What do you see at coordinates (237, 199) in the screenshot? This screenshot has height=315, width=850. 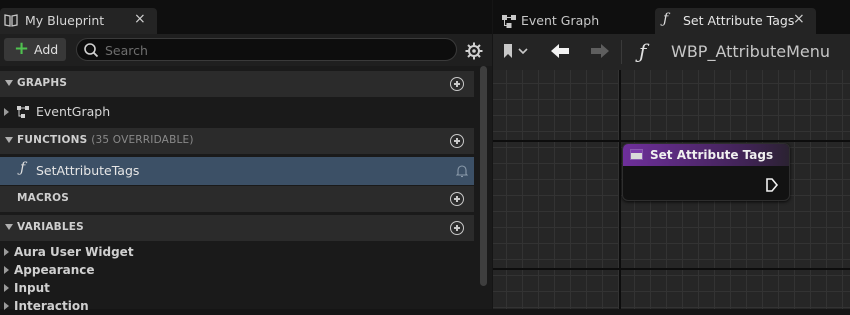 I see `section-macros: MACROS` at bounding box center [237, 199].